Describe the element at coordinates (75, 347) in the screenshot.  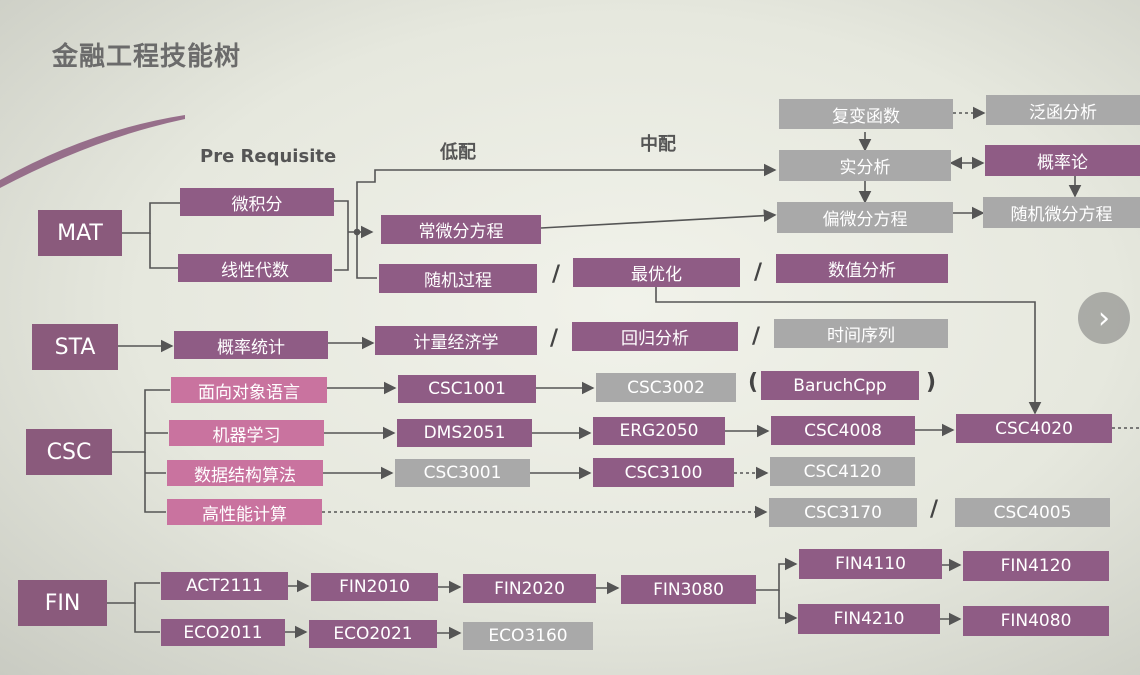
I see `category-sta: STA` at that location.